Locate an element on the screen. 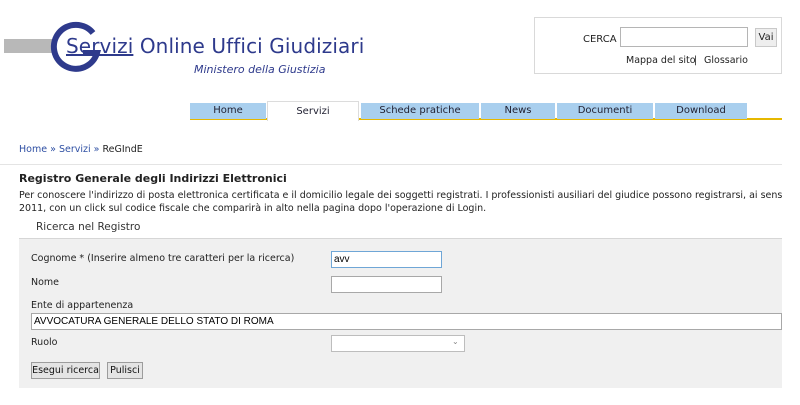 Image resolution: width=800 pixels, height=405 pixels. tab-home: Home is located at coordinates (228, 111).